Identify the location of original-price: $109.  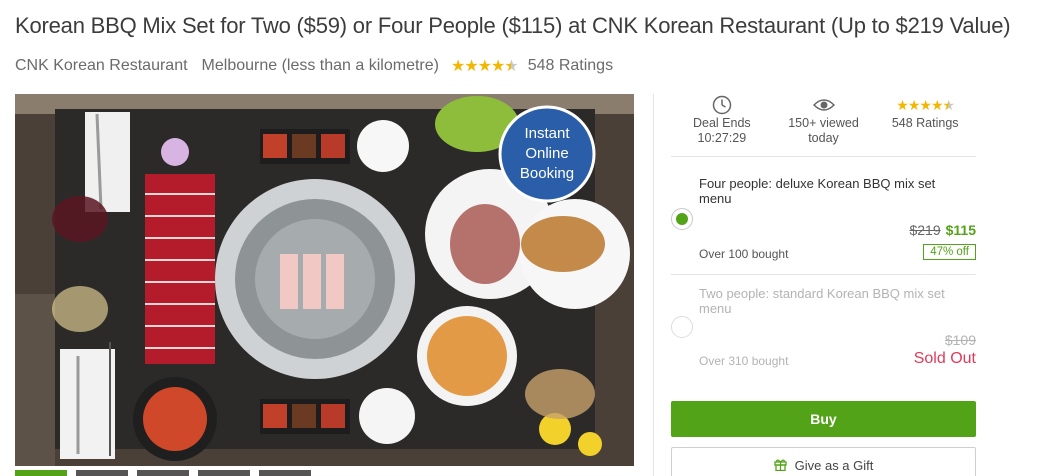
(960, 340).